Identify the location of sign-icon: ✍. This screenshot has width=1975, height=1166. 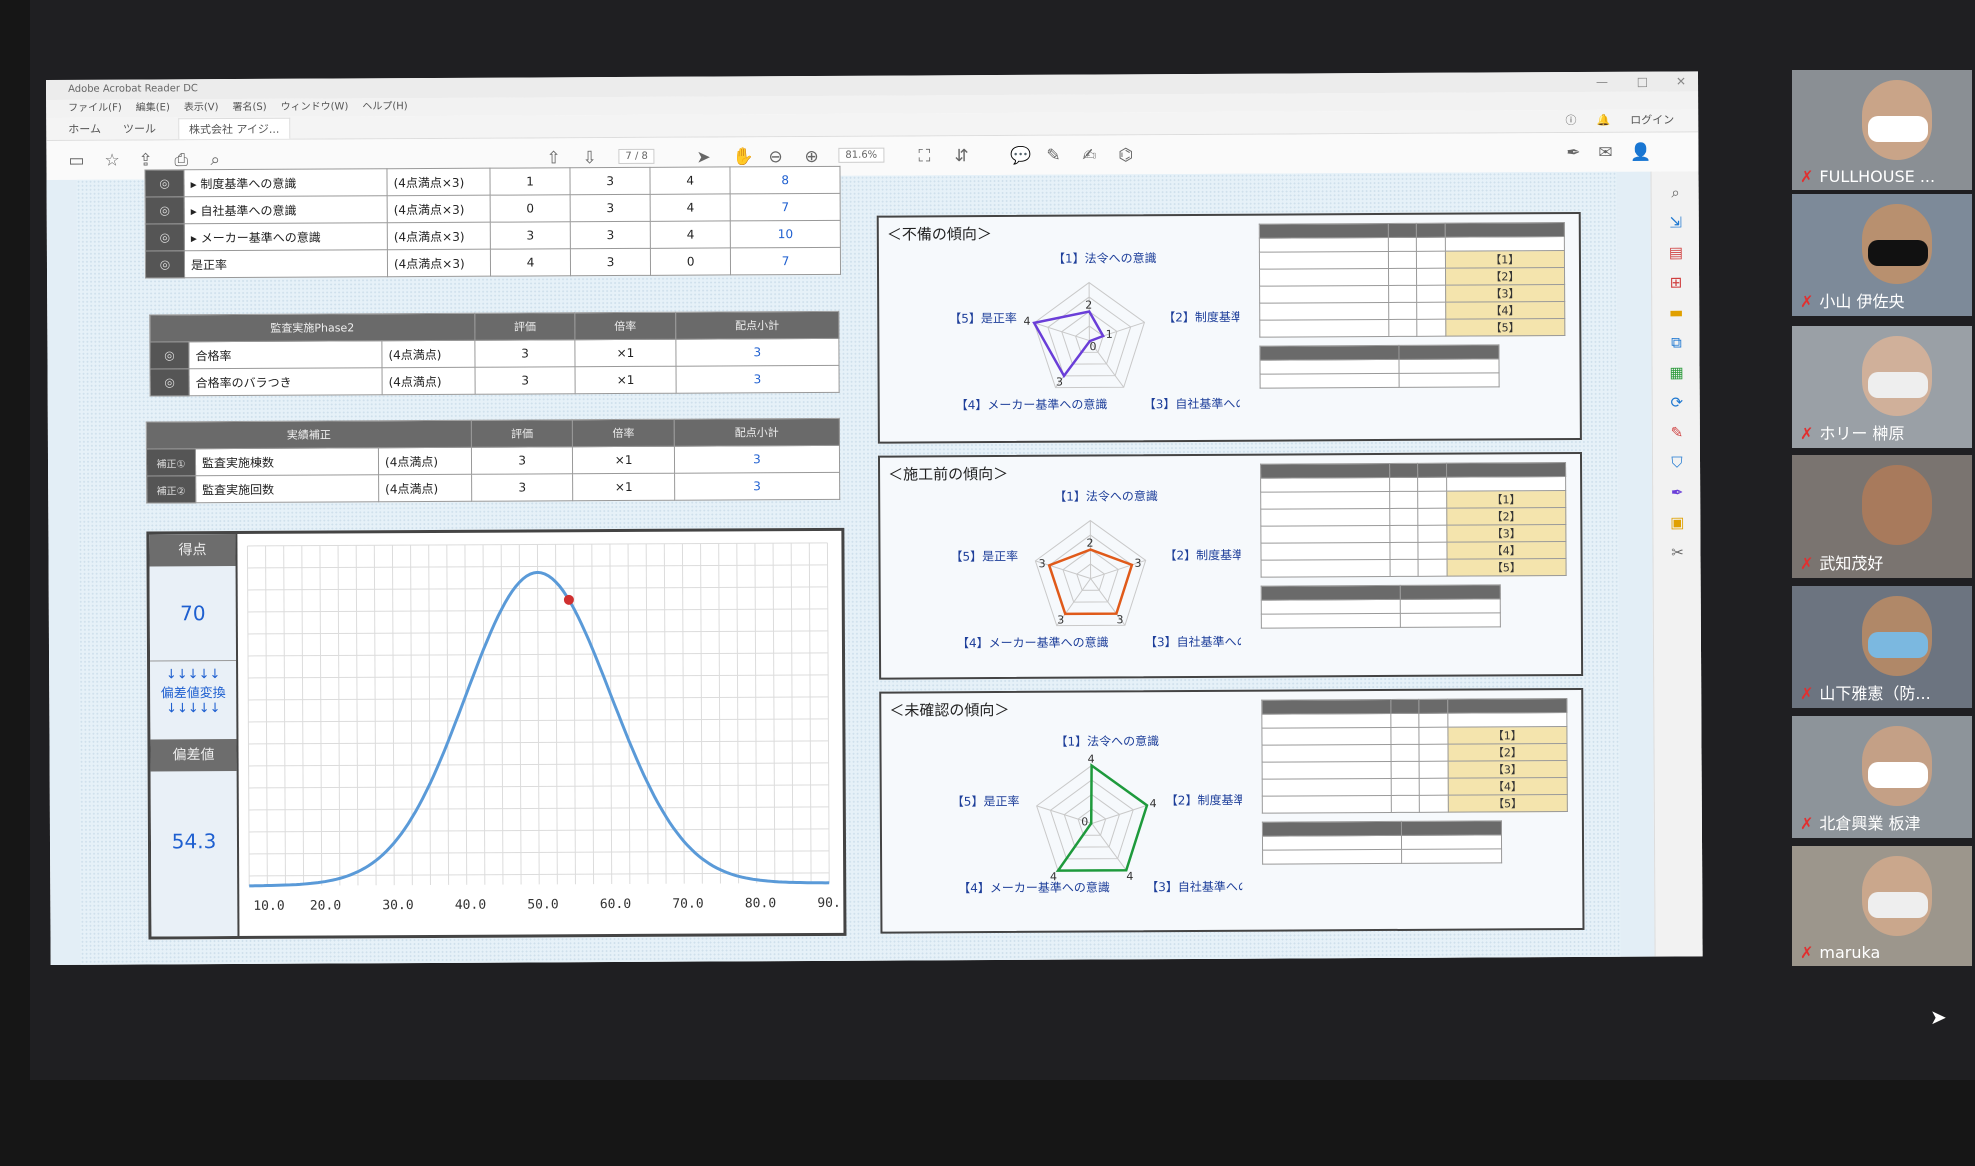
(1089, 155).